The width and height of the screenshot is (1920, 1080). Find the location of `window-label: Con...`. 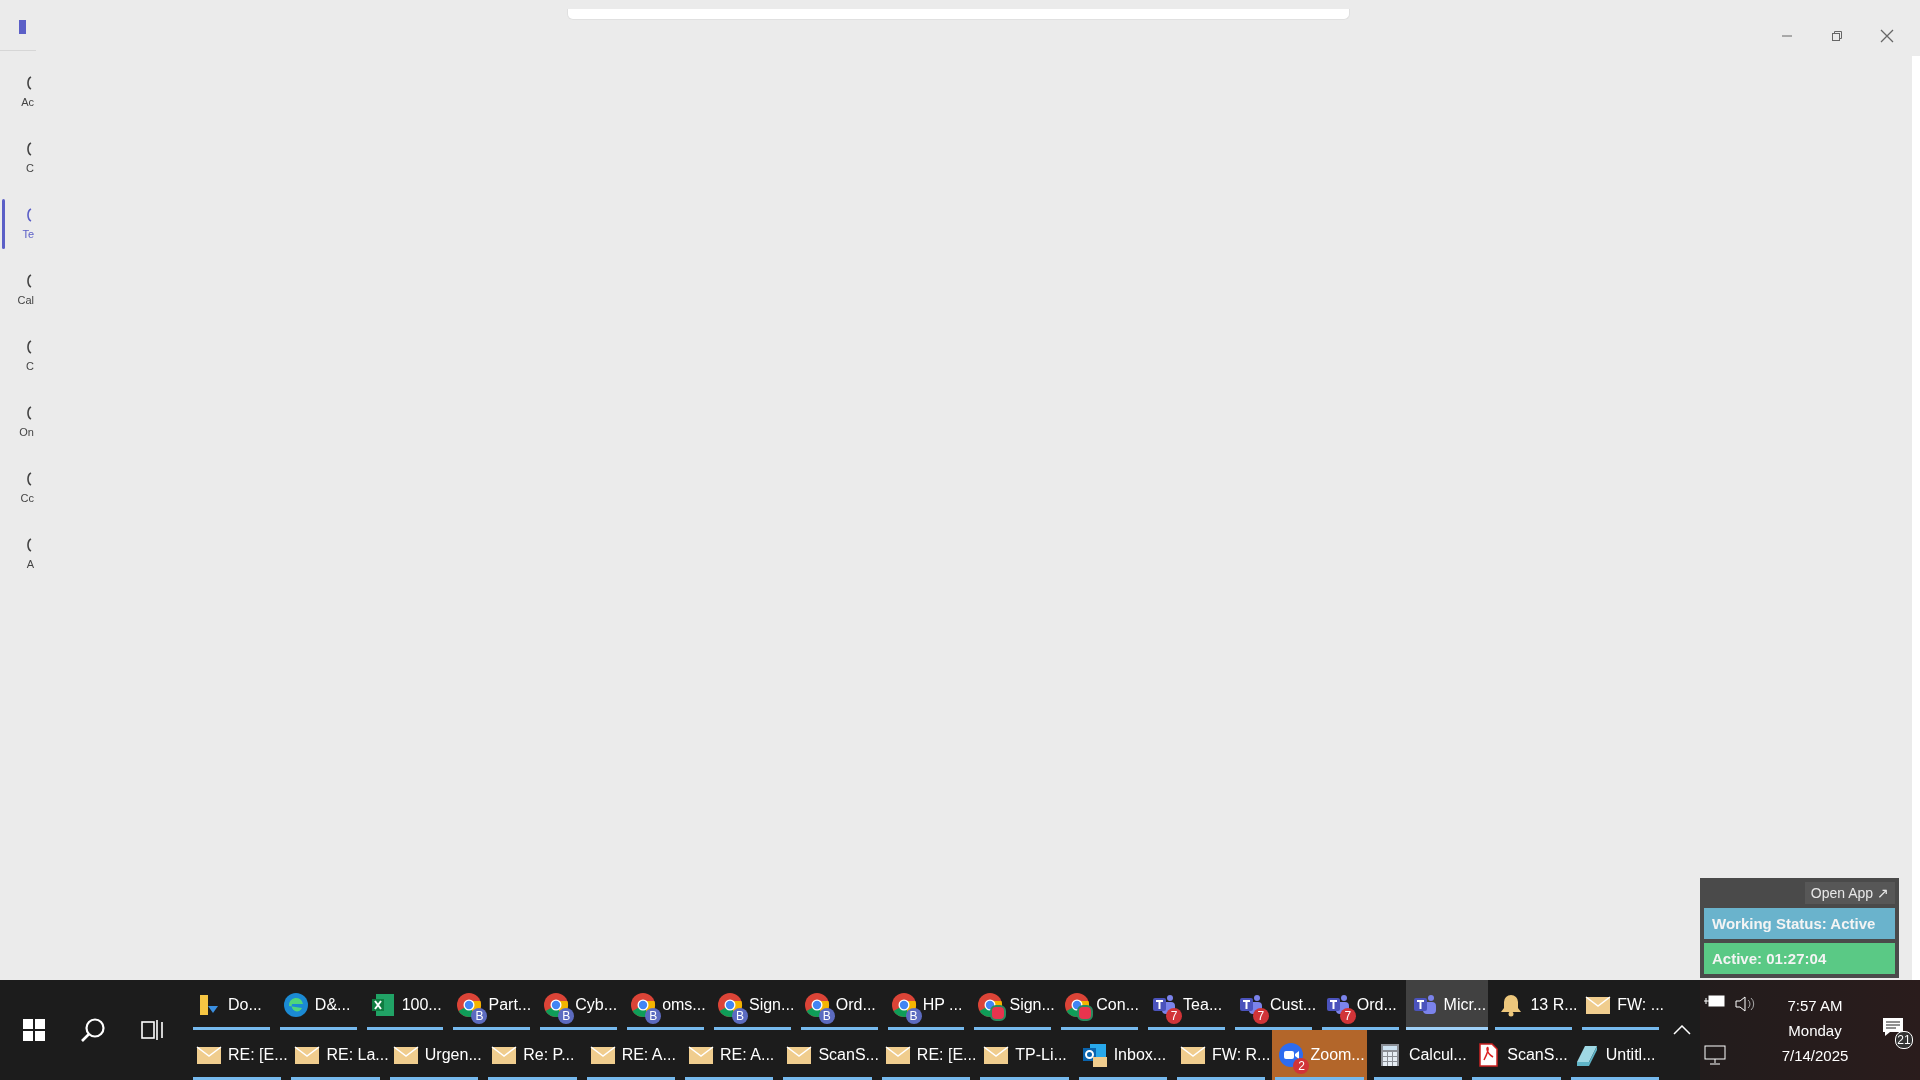

window-label: Con... is located at coordinates (1117, 1005).